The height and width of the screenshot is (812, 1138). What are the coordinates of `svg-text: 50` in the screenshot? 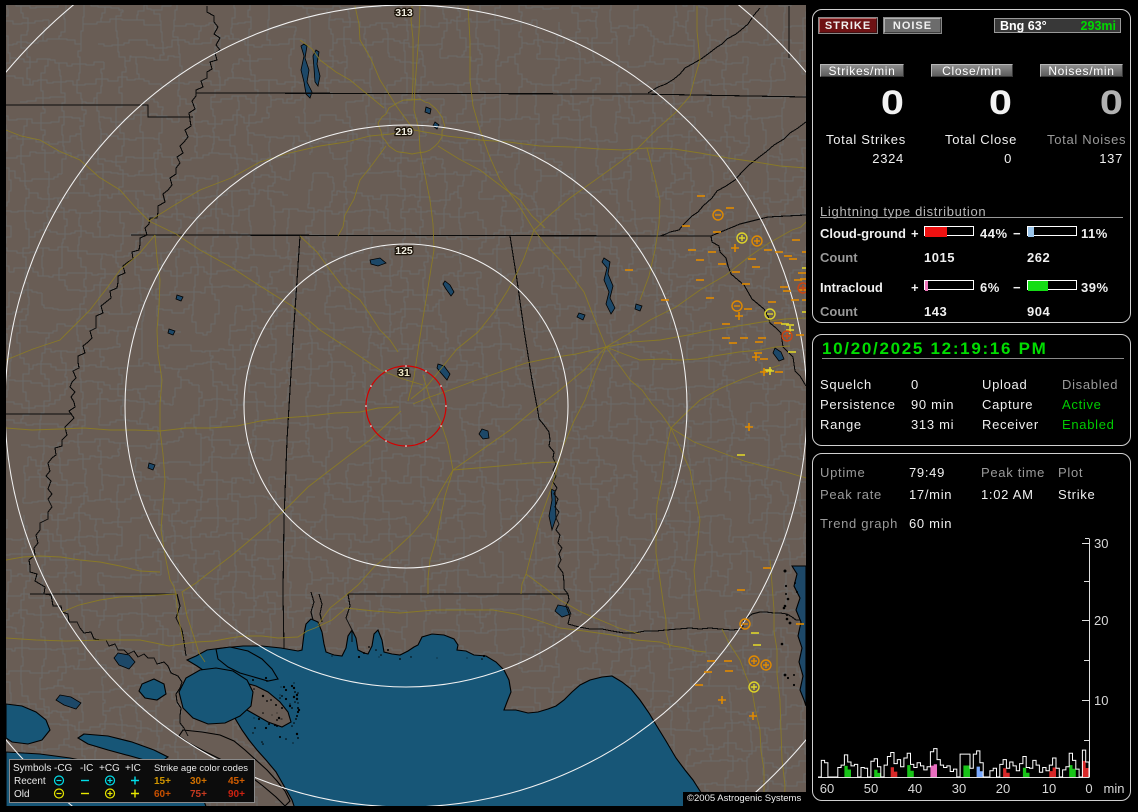 It's located at (871, 788).